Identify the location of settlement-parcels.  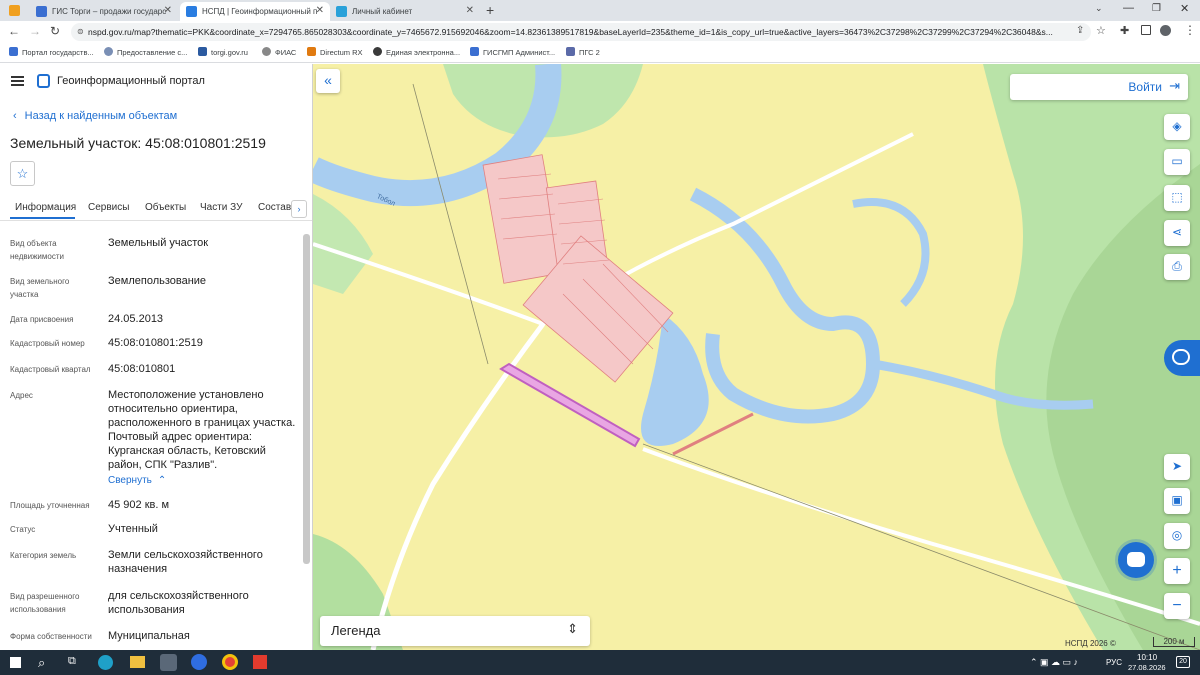
(578, 268).